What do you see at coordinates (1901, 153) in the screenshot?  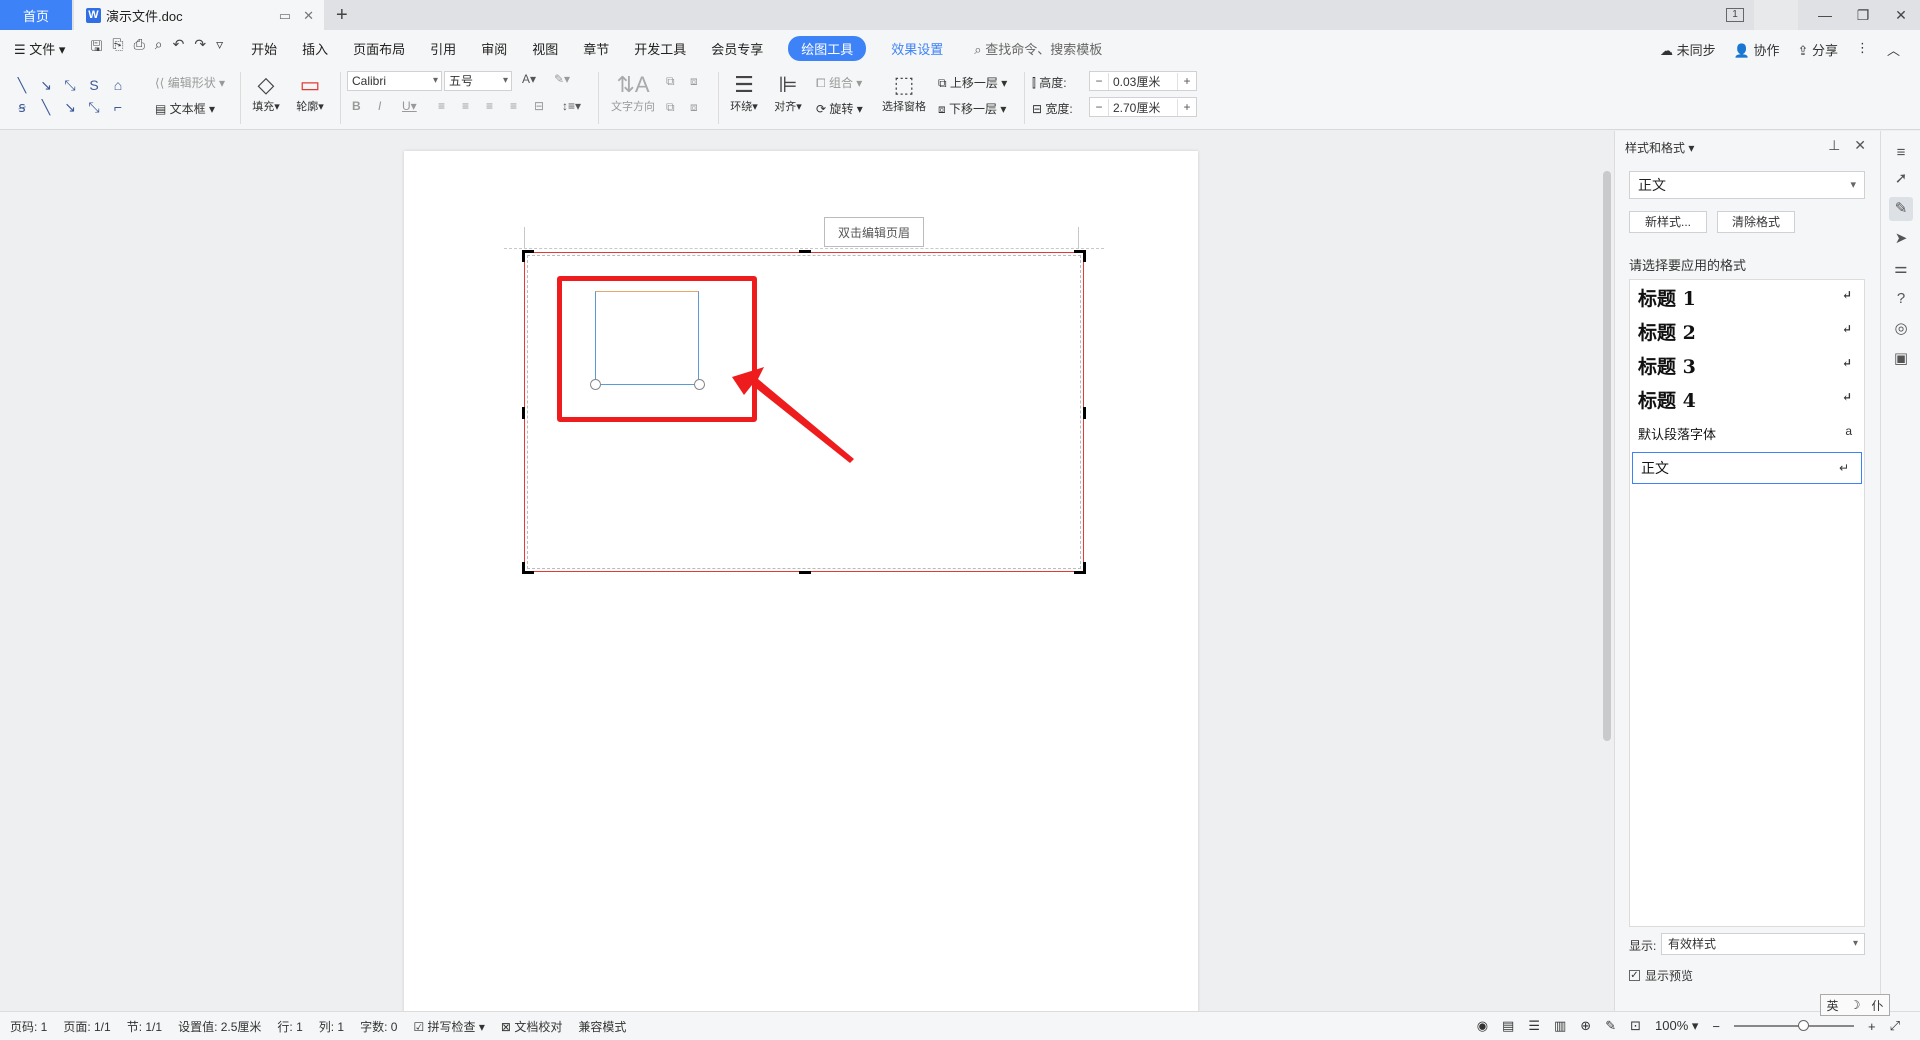 I see `menu-lines-icon: ≡` at bounding box center [1901, 153].